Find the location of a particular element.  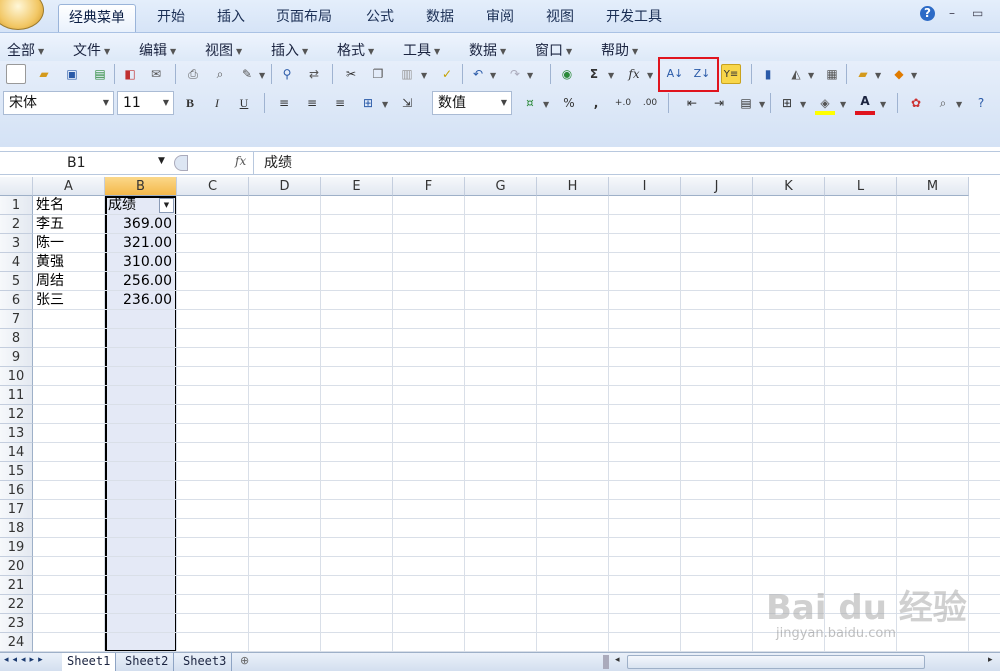

restore-window-icon: ▭ is located at coordinates (977, 13).